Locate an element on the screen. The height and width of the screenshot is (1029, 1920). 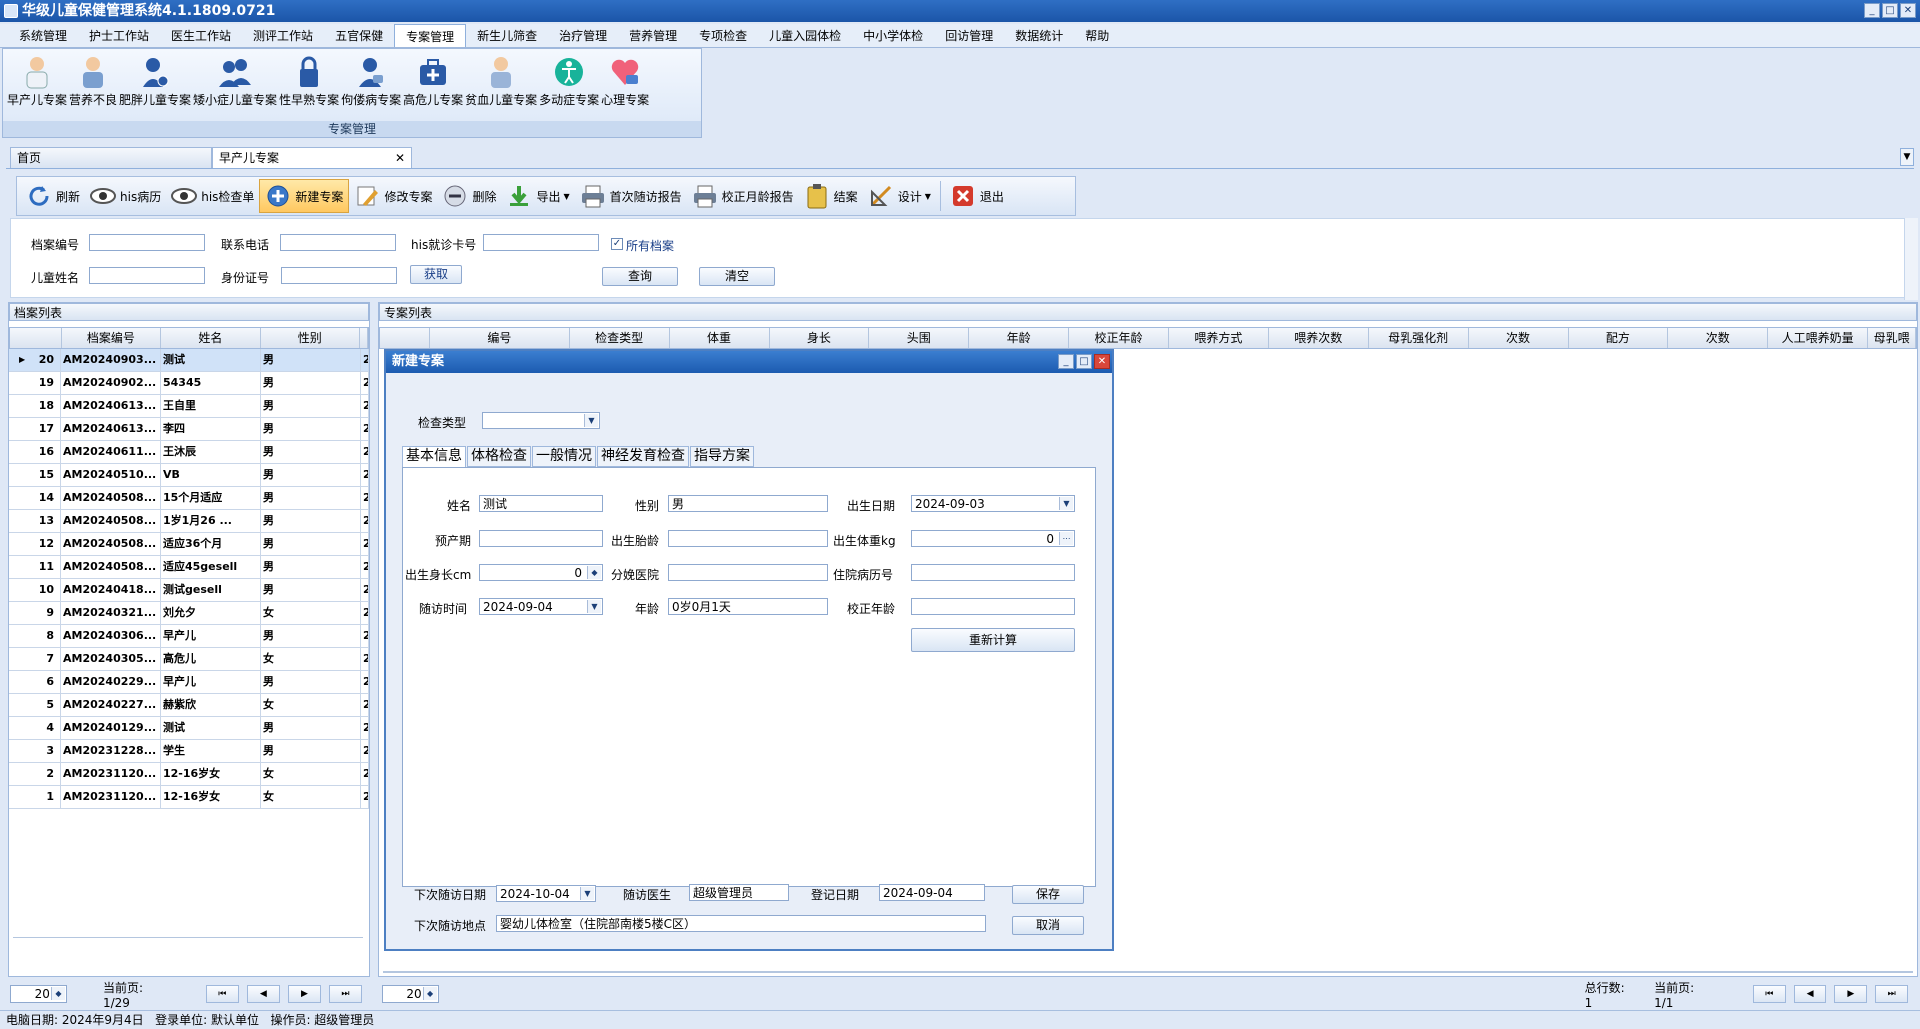
close-tab-icon: ✕ is located at coordinates (400, 158).